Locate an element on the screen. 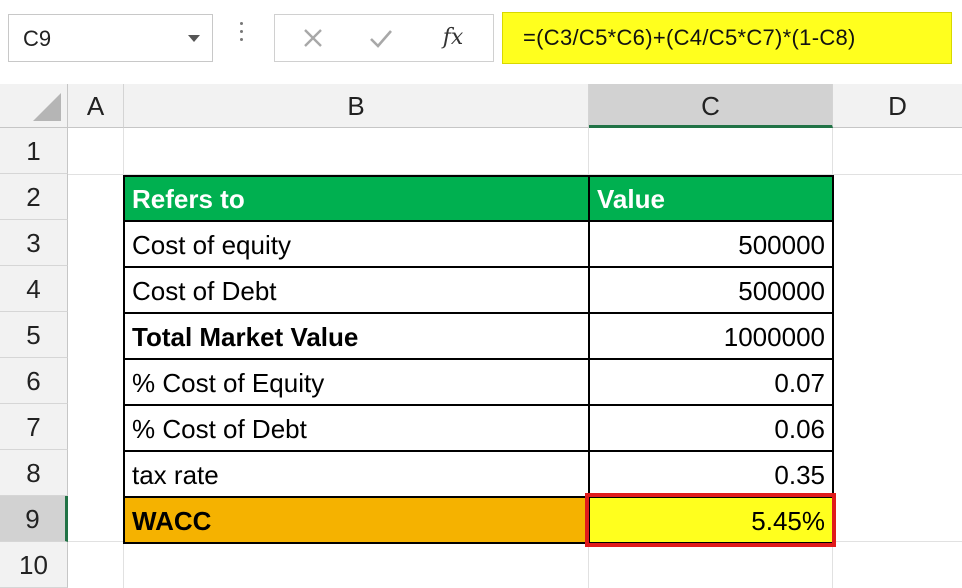 The height and width of the screenshot is (588, 962). cell-c8: 0.35 is located at coordinates (711, 474).